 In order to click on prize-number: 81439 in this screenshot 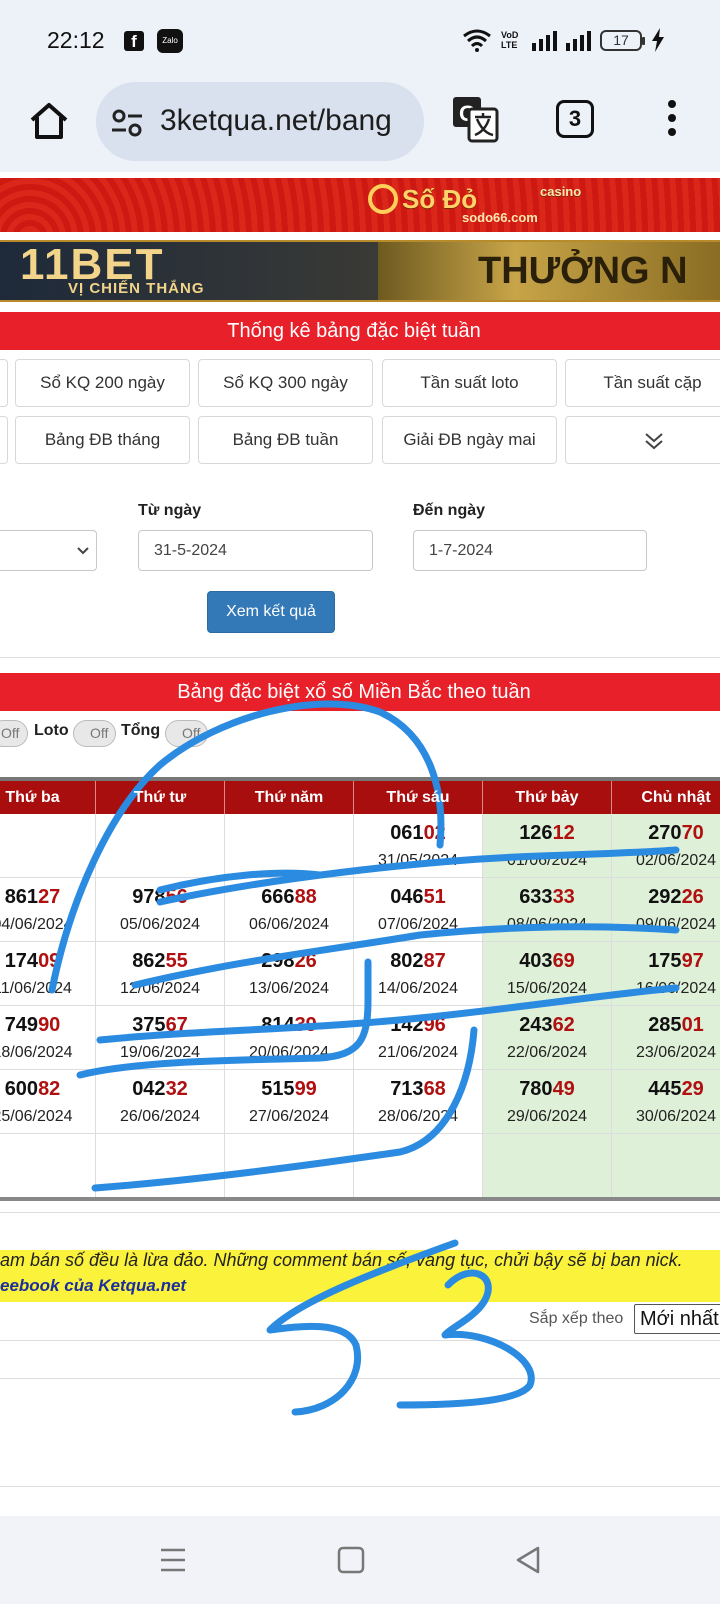, I will do `click(289, 1025)`.